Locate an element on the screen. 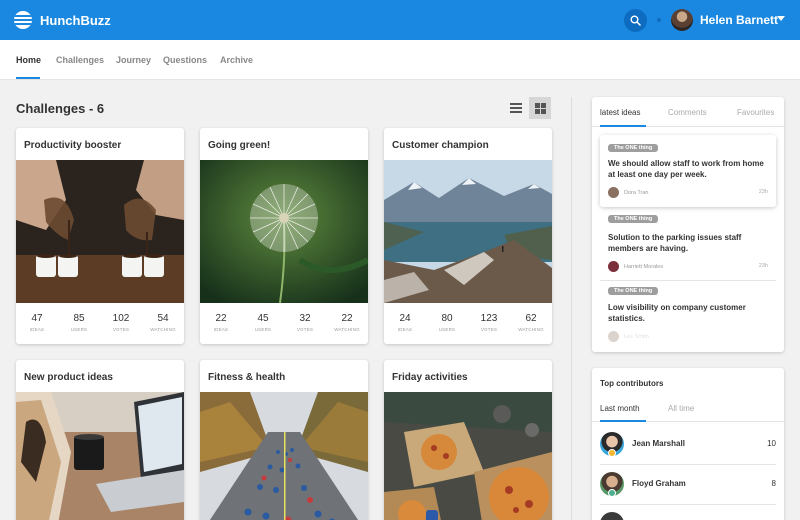 The width and height of the screenshot is (800, 520). author-name: Dora Tran is located at coordinates (636, 192).